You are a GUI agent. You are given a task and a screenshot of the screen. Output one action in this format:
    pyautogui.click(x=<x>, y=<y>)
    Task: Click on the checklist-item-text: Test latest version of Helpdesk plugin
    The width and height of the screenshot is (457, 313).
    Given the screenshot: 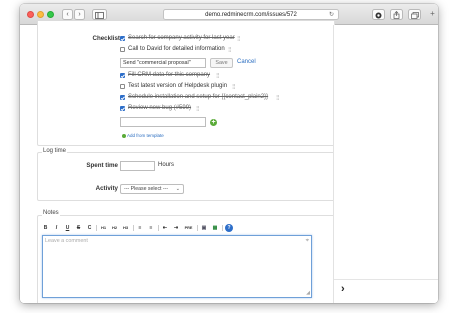 What is the action you would take?
    pyautogui.click(x=178, y=86)
    